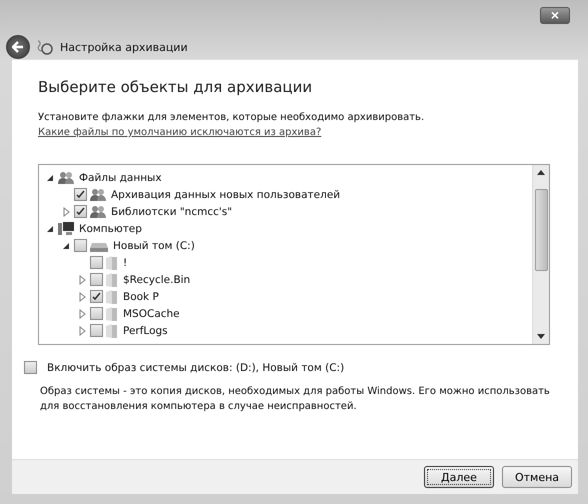 Image resolution: width=588 pixels, height=504 pixels. Describe the element at coordinates (540, 254) in the screenshot. I see `scrollbar` at that location.